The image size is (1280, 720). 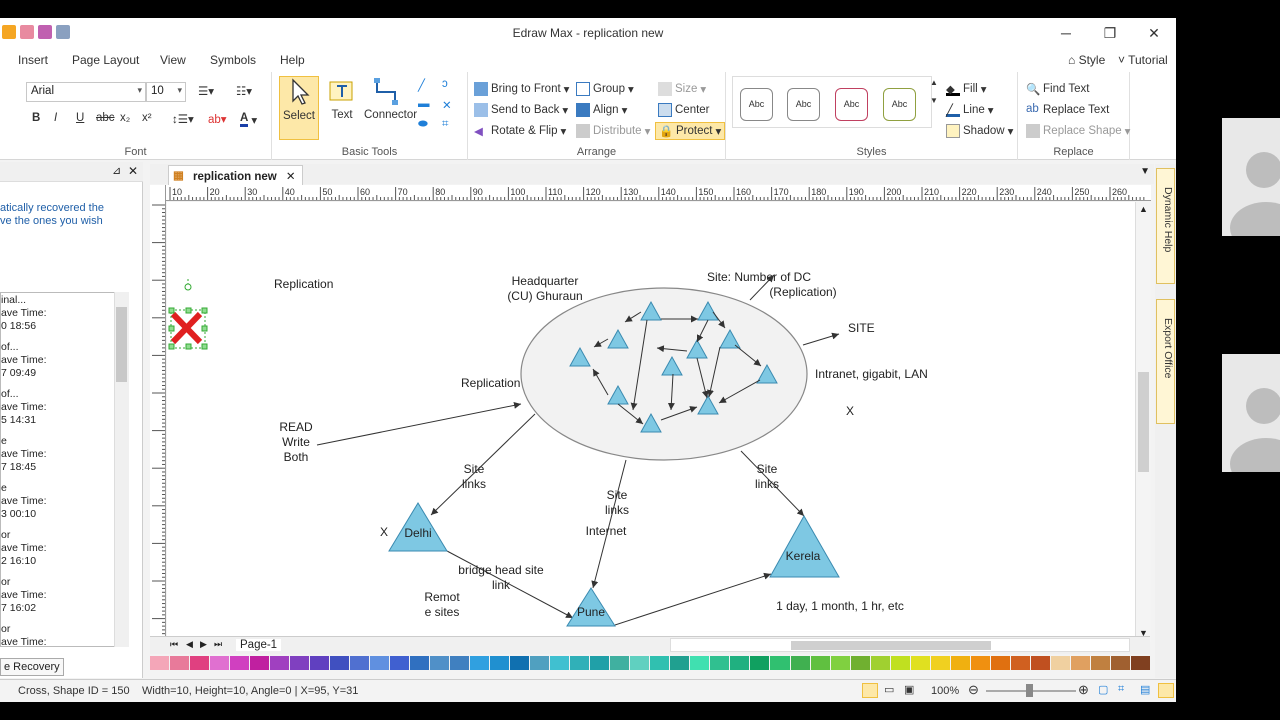 I want to click on recovery-list-item: or ave Time:, so click(x=64, y=634).